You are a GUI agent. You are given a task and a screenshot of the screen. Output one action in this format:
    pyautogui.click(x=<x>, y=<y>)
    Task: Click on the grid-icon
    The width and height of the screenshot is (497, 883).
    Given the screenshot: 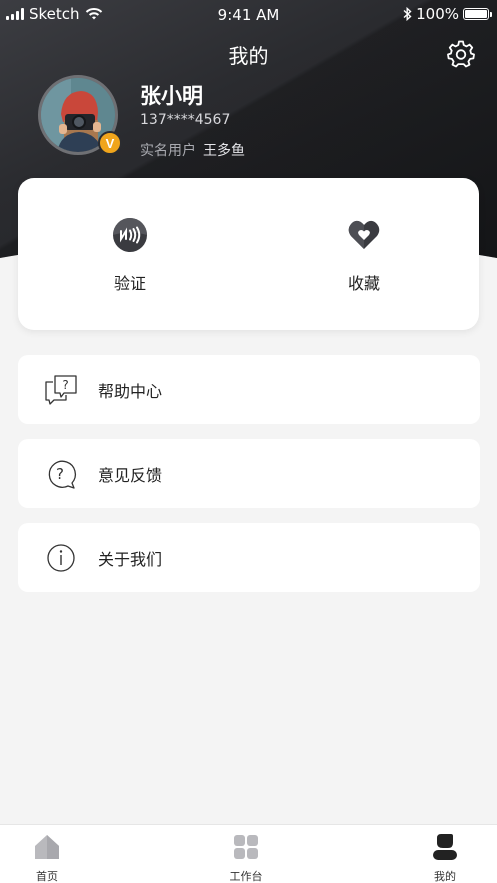 What is the action you would take?
    pyautogui.click(x=246, y=847)
    